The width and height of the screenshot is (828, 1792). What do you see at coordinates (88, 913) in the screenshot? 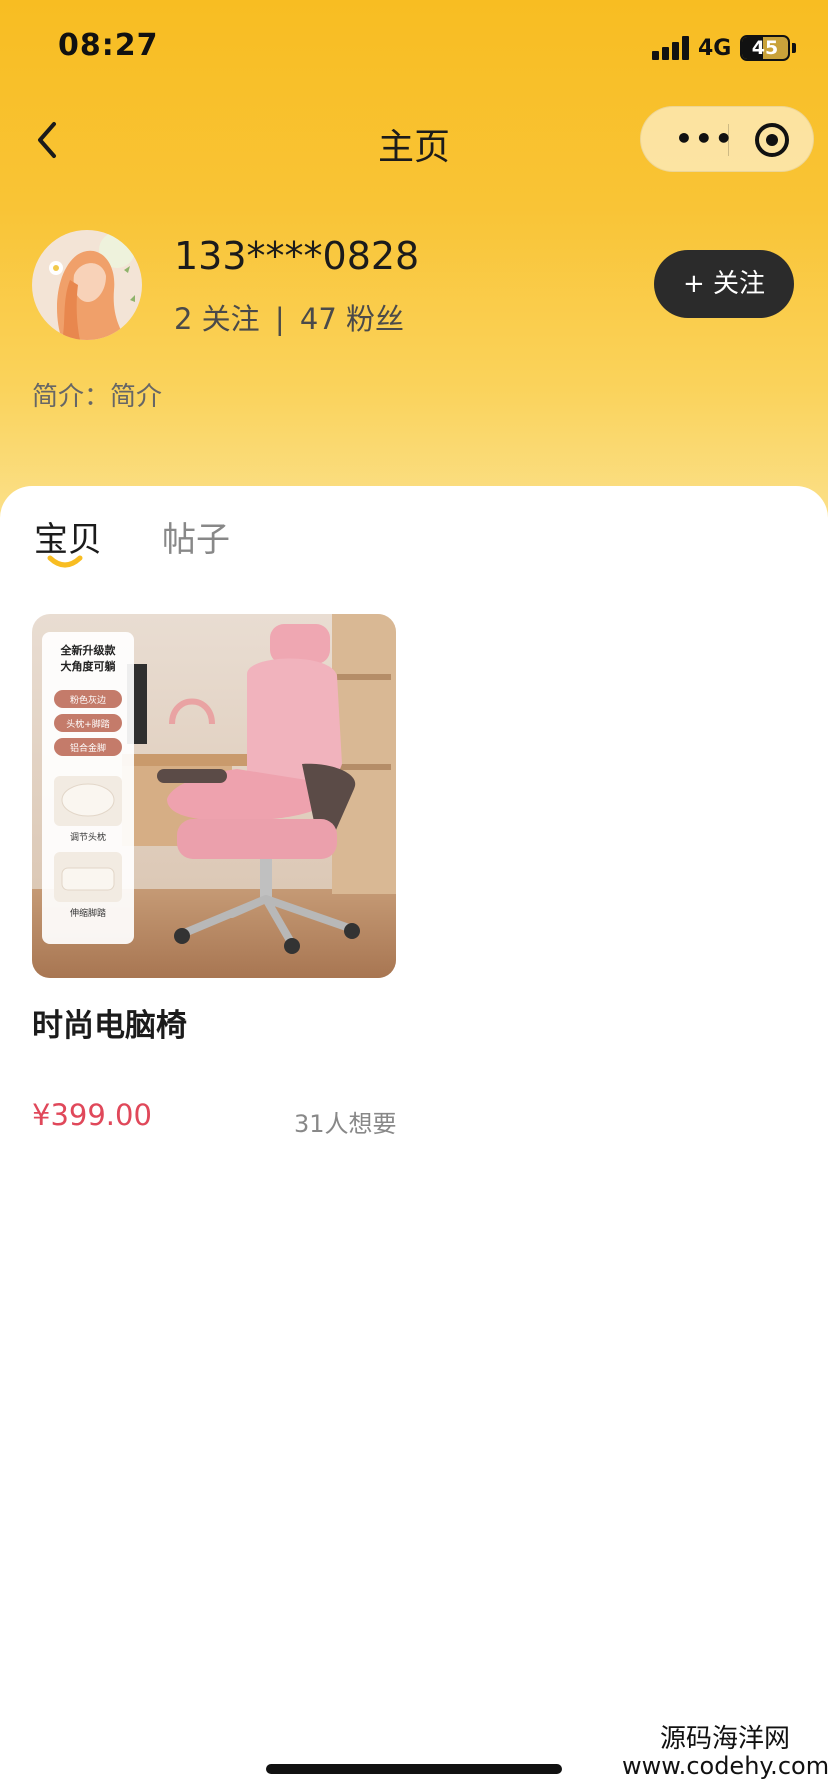
I see `badge-text-7: 伸缩脚踏` at bounding box center [88, 913].